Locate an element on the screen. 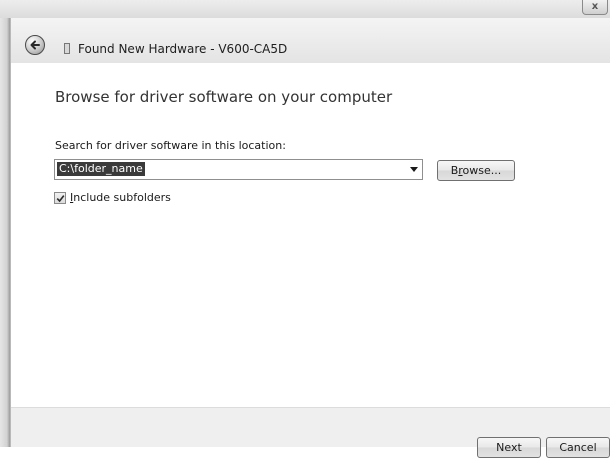 Image resolution: width=610 pixels, height=458 pixels. window-titlebar: x is located at coordinates (305, 9).